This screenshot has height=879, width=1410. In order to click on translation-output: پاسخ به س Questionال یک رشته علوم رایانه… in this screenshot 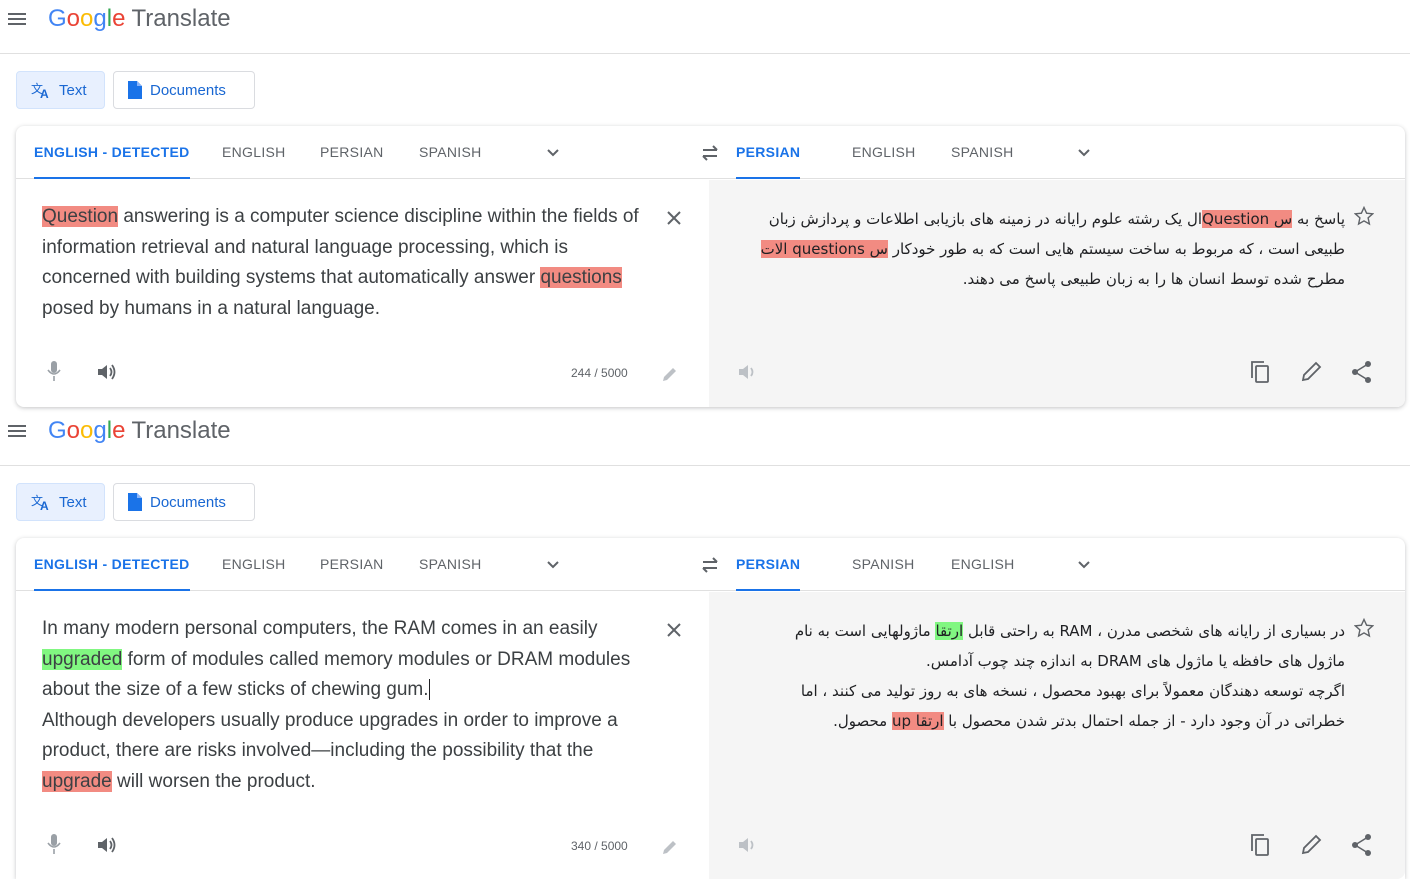, I will do `click(1041, 249)`.